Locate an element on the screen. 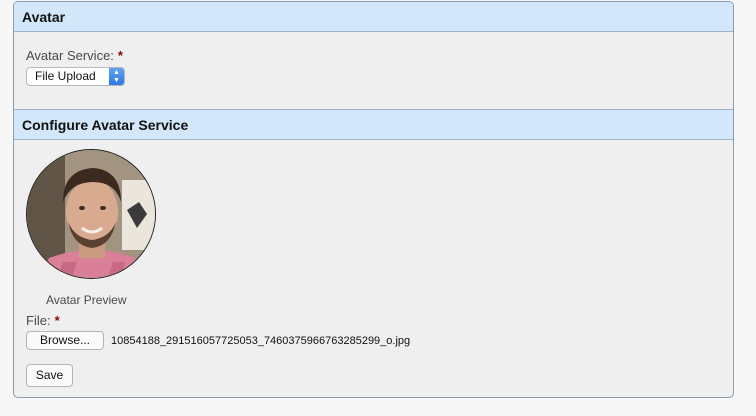 The width and height of the screenshot is (756, 416). avatar-service-selected-value: File Upload is located at coordinates (65, 76).